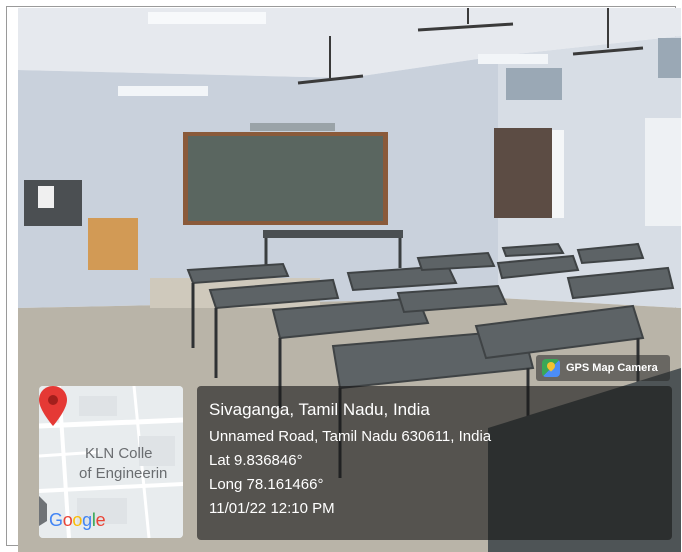  Describe the element at coordinates (100, 520) in the screenshot. I see `google-logo-letter: e` at that location.